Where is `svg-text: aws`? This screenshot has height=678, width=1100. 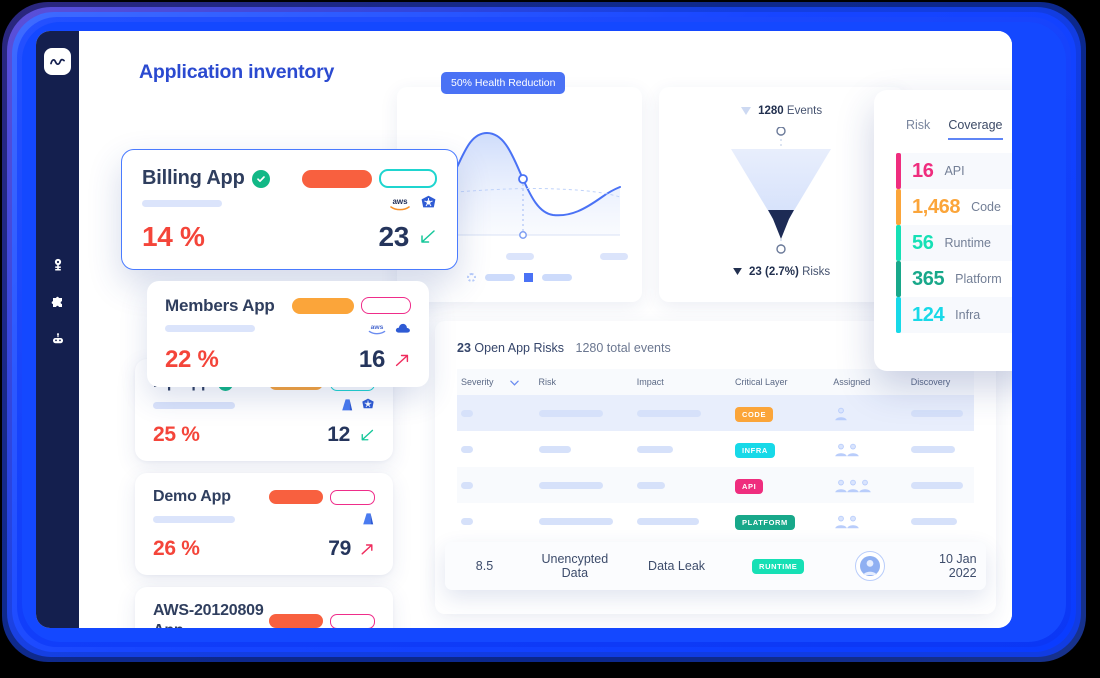
svg-text: aws is located at coordinates (400, 201).